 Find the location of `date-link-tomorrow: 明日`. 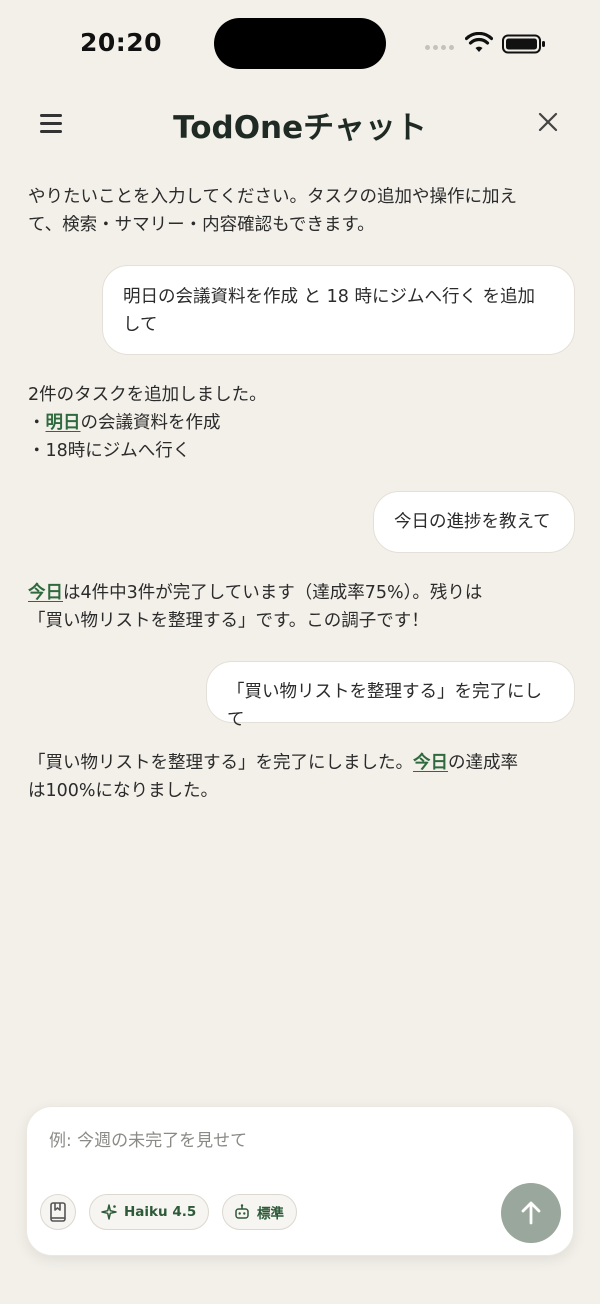

date-link-tomorrow: 明日 is located at coordinates (63, 423).